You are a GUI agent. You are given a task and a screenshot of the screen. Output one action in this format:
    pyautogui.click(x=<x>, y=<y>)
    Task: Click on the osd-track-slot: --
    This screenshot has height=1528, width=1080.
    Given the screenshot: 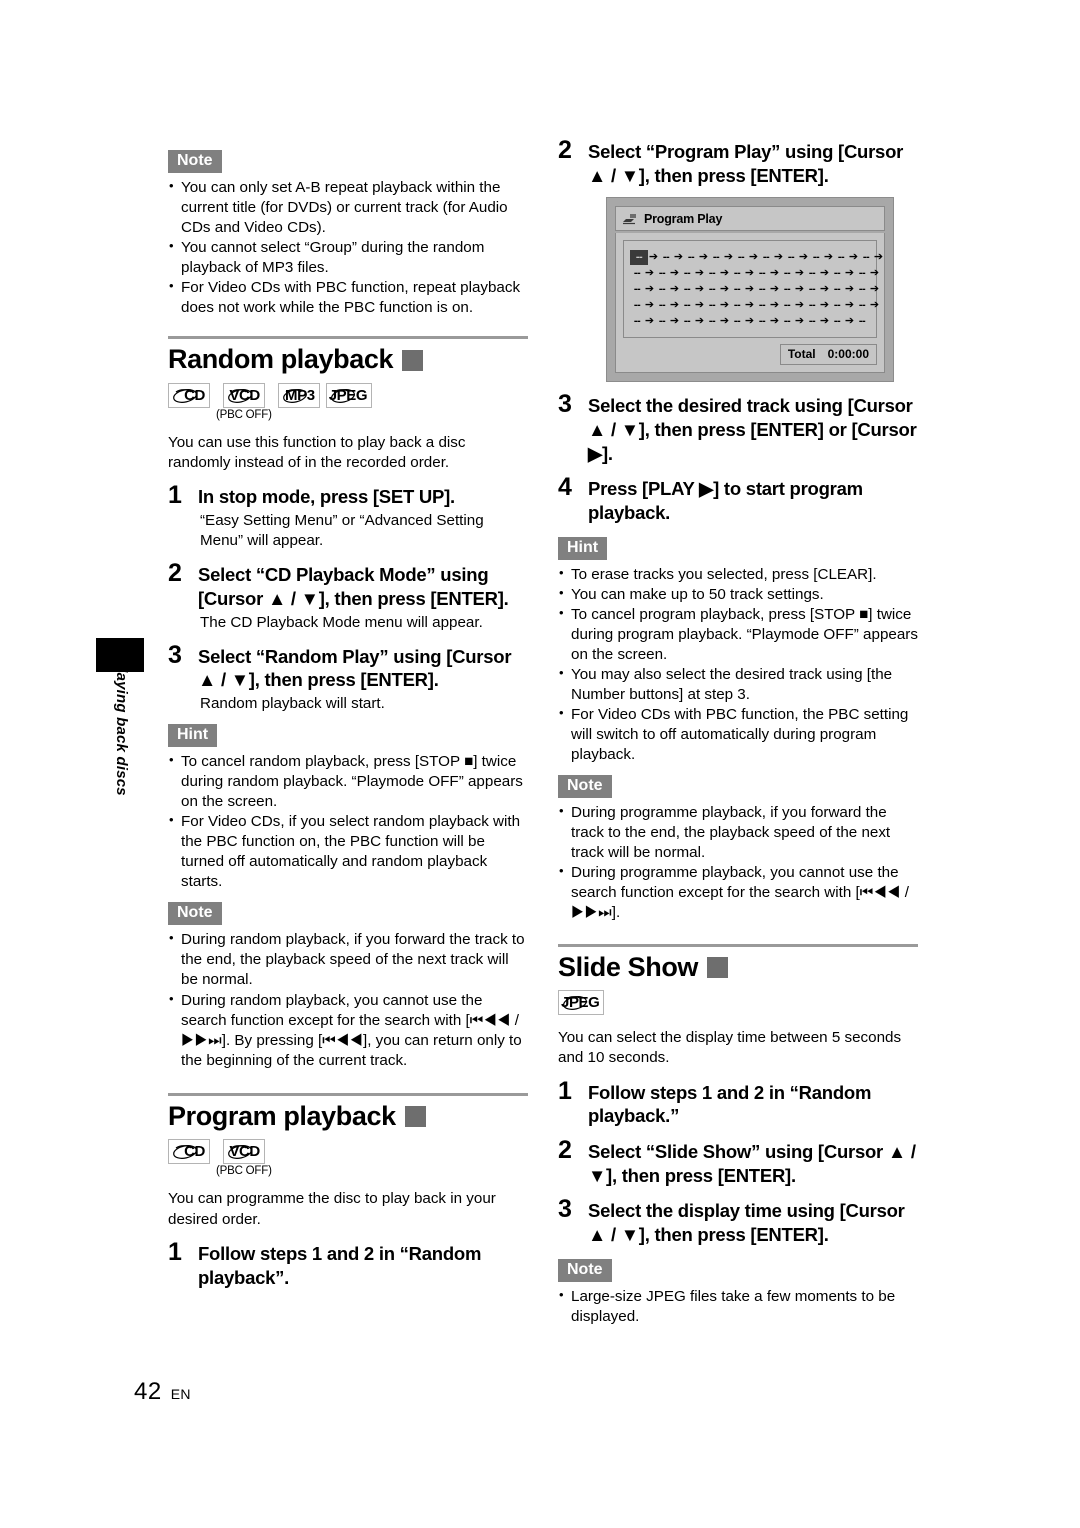 What is the action you would take?
    pyautogui.click(x=862, y=321)
    